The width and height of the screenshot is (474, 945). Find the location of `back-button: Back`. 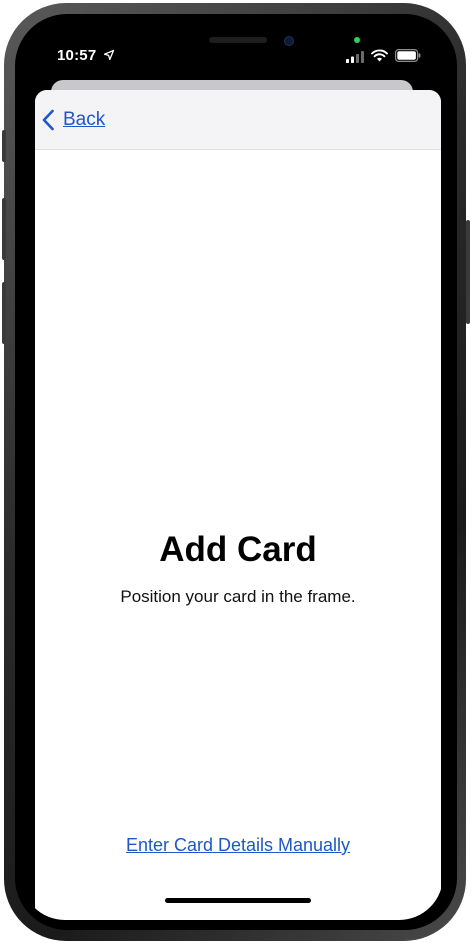

back-button: Back is located at coordinates (73, 120).